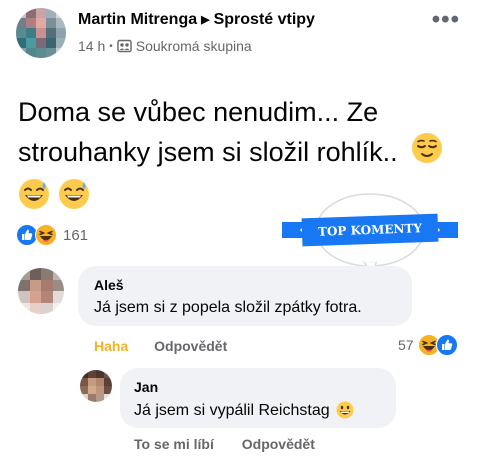  Describe the element at coordinates (41, 33) in the screenshot. I see `post-author-avatar` at that location.